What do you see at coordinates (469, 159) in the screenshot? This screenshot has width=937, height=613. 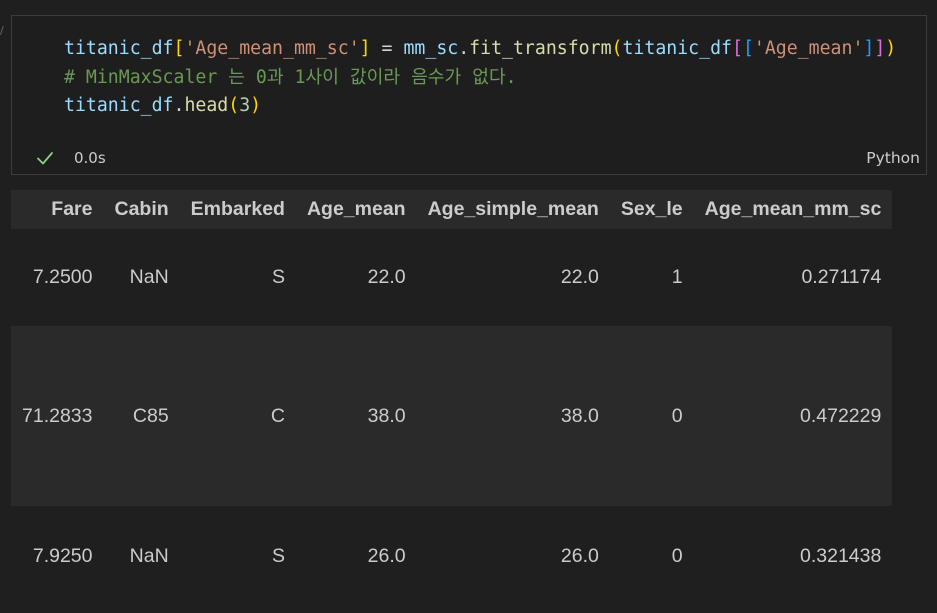 I see `cell-status-bar: 0.0s Python` at bounding box center [469, 159].